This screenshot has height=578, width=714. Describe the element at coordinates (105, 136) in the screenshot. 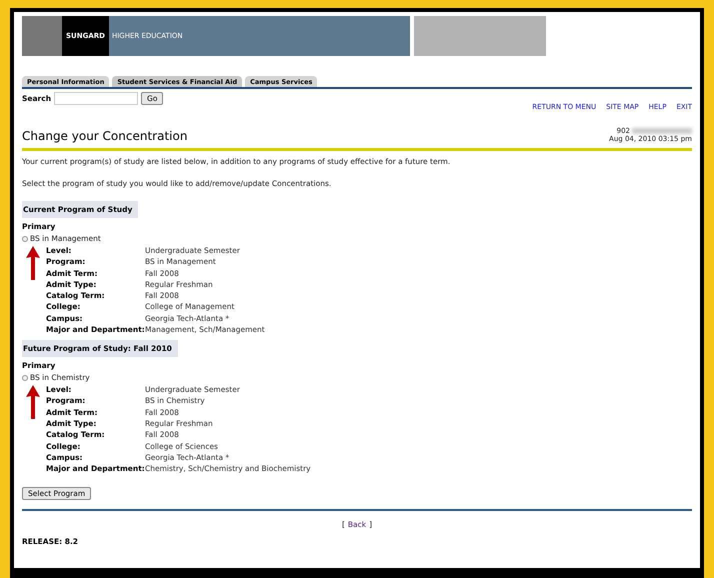

I see `page-title: Change your Concentration` at that location.